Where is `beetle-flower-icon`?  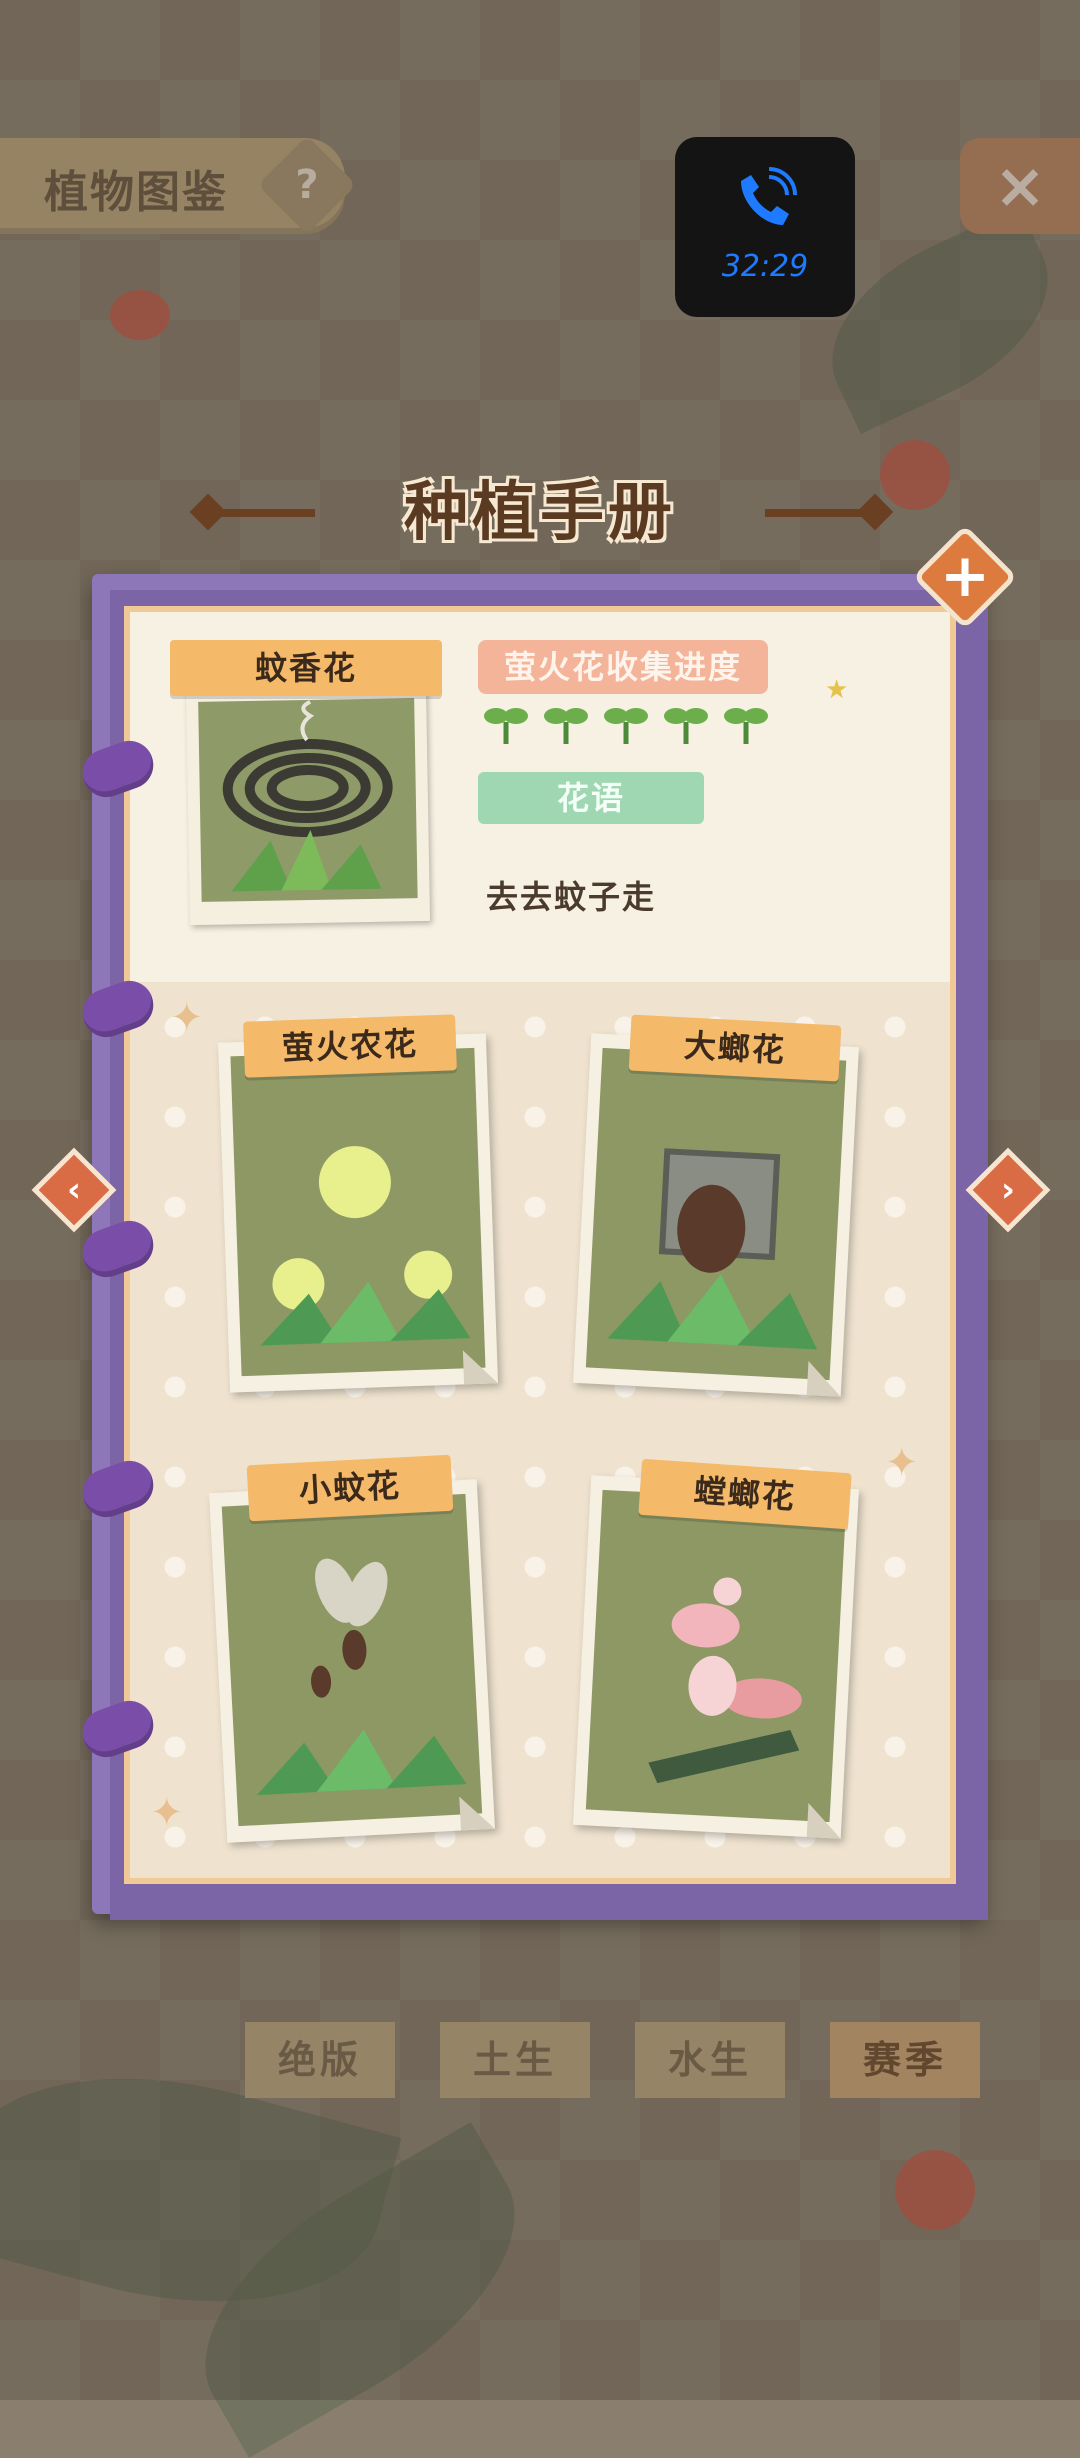
beetle-flower-icon is located at coordinates (712, 1249).